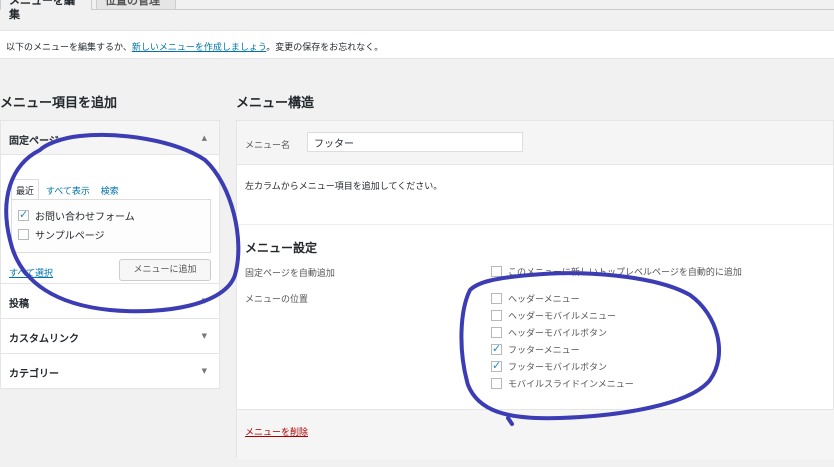  What do you see at coordinates (46, 10) in the screenshot?
I see `tab-edit-menus: メニューを編集` at bounding box center [46, 10].